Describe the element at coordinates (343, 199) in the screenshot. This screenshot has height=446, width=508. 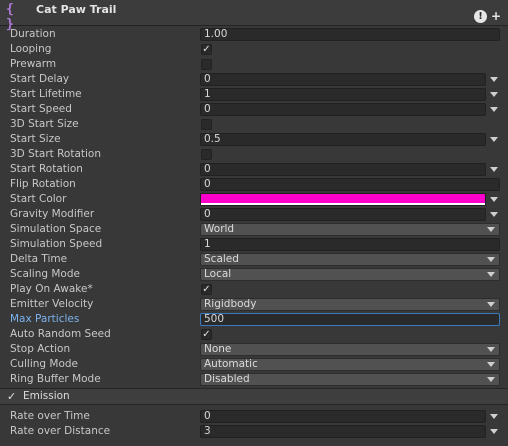
I see `start-color-swatch` at that location.